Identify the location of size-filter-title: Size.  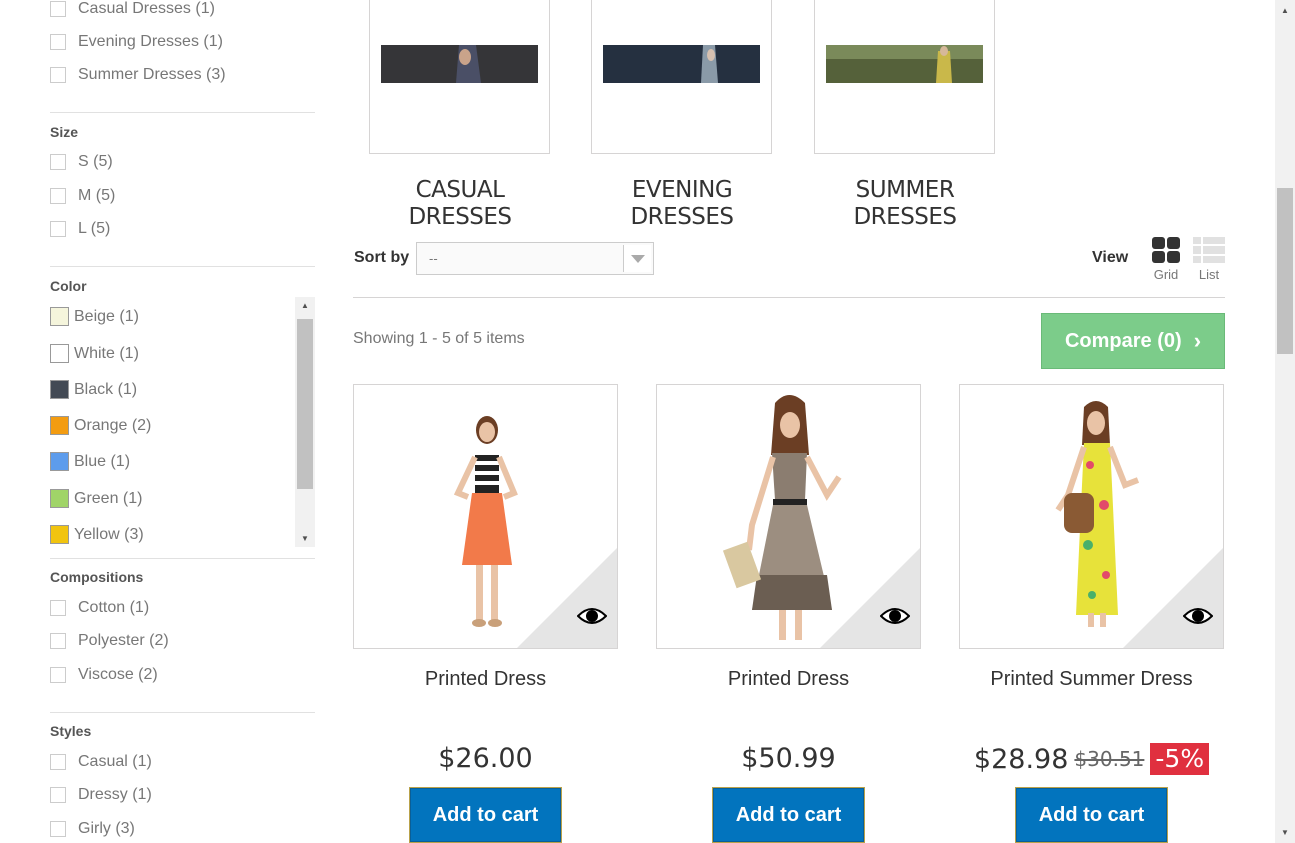
(64, 132).